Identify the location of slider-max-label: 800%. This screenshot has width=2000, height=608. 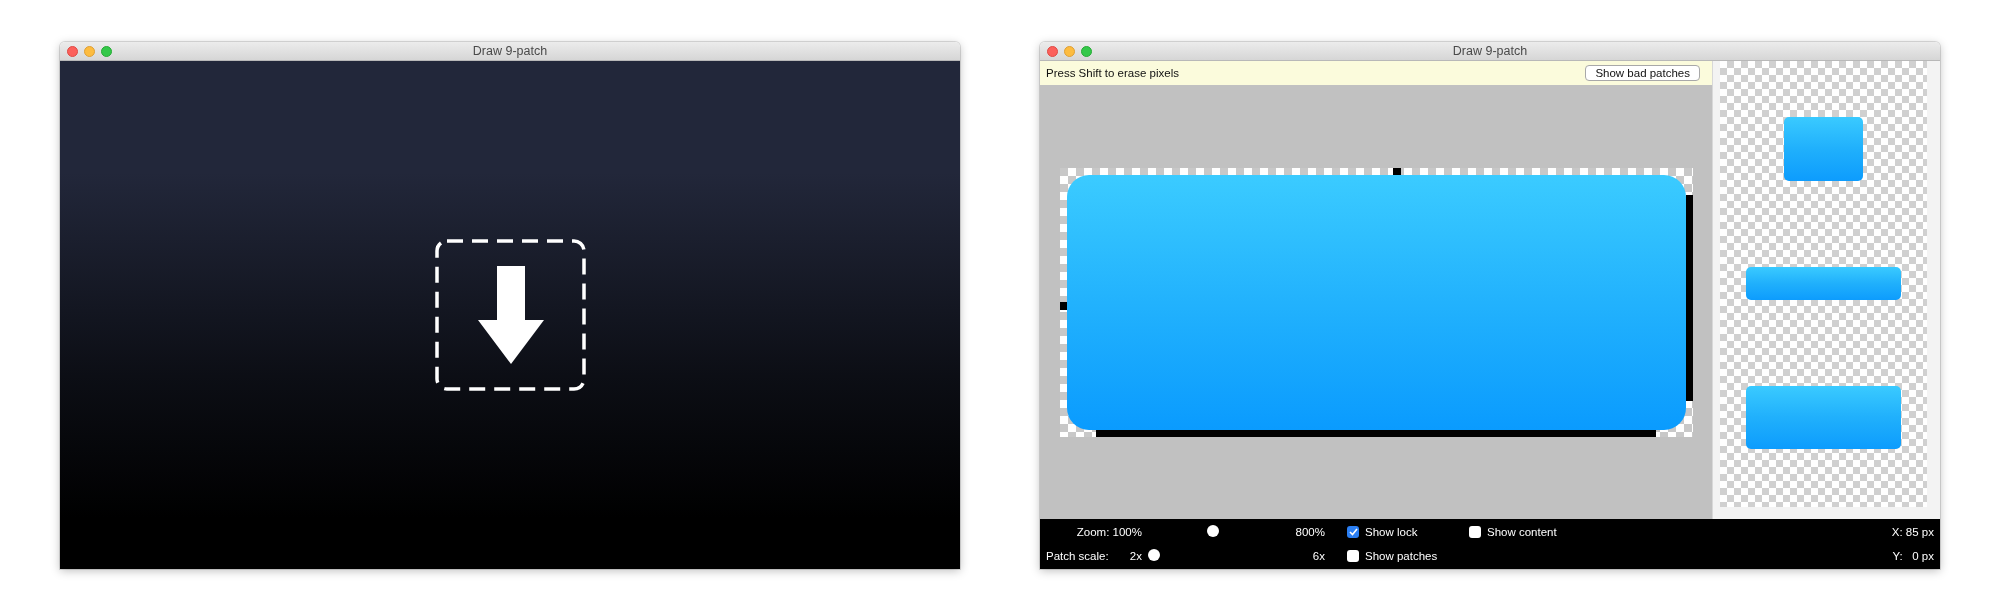
(1309, 532).